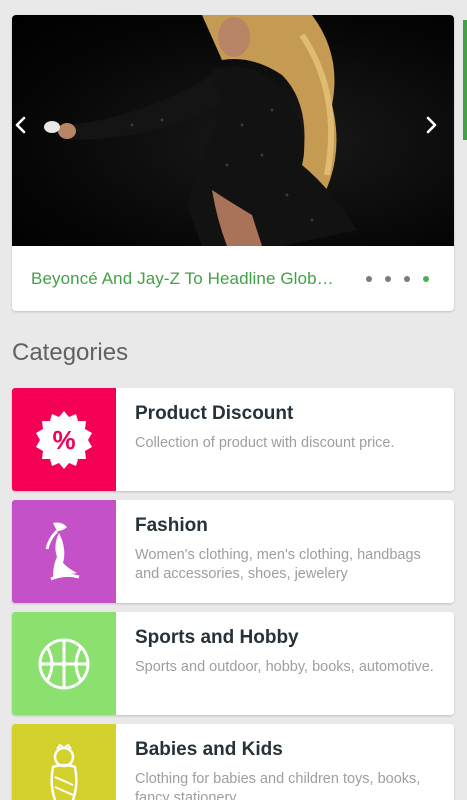 This screenshot has height=800, width=467. Describe the element at coordinates (64, 771) in the screenshot. I see `baby-icon` at that location.